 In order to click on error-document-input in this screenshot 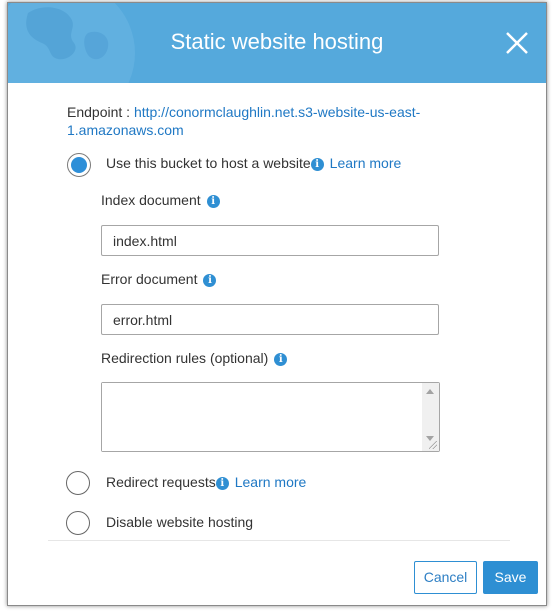, I will do `click(270, 319)`.